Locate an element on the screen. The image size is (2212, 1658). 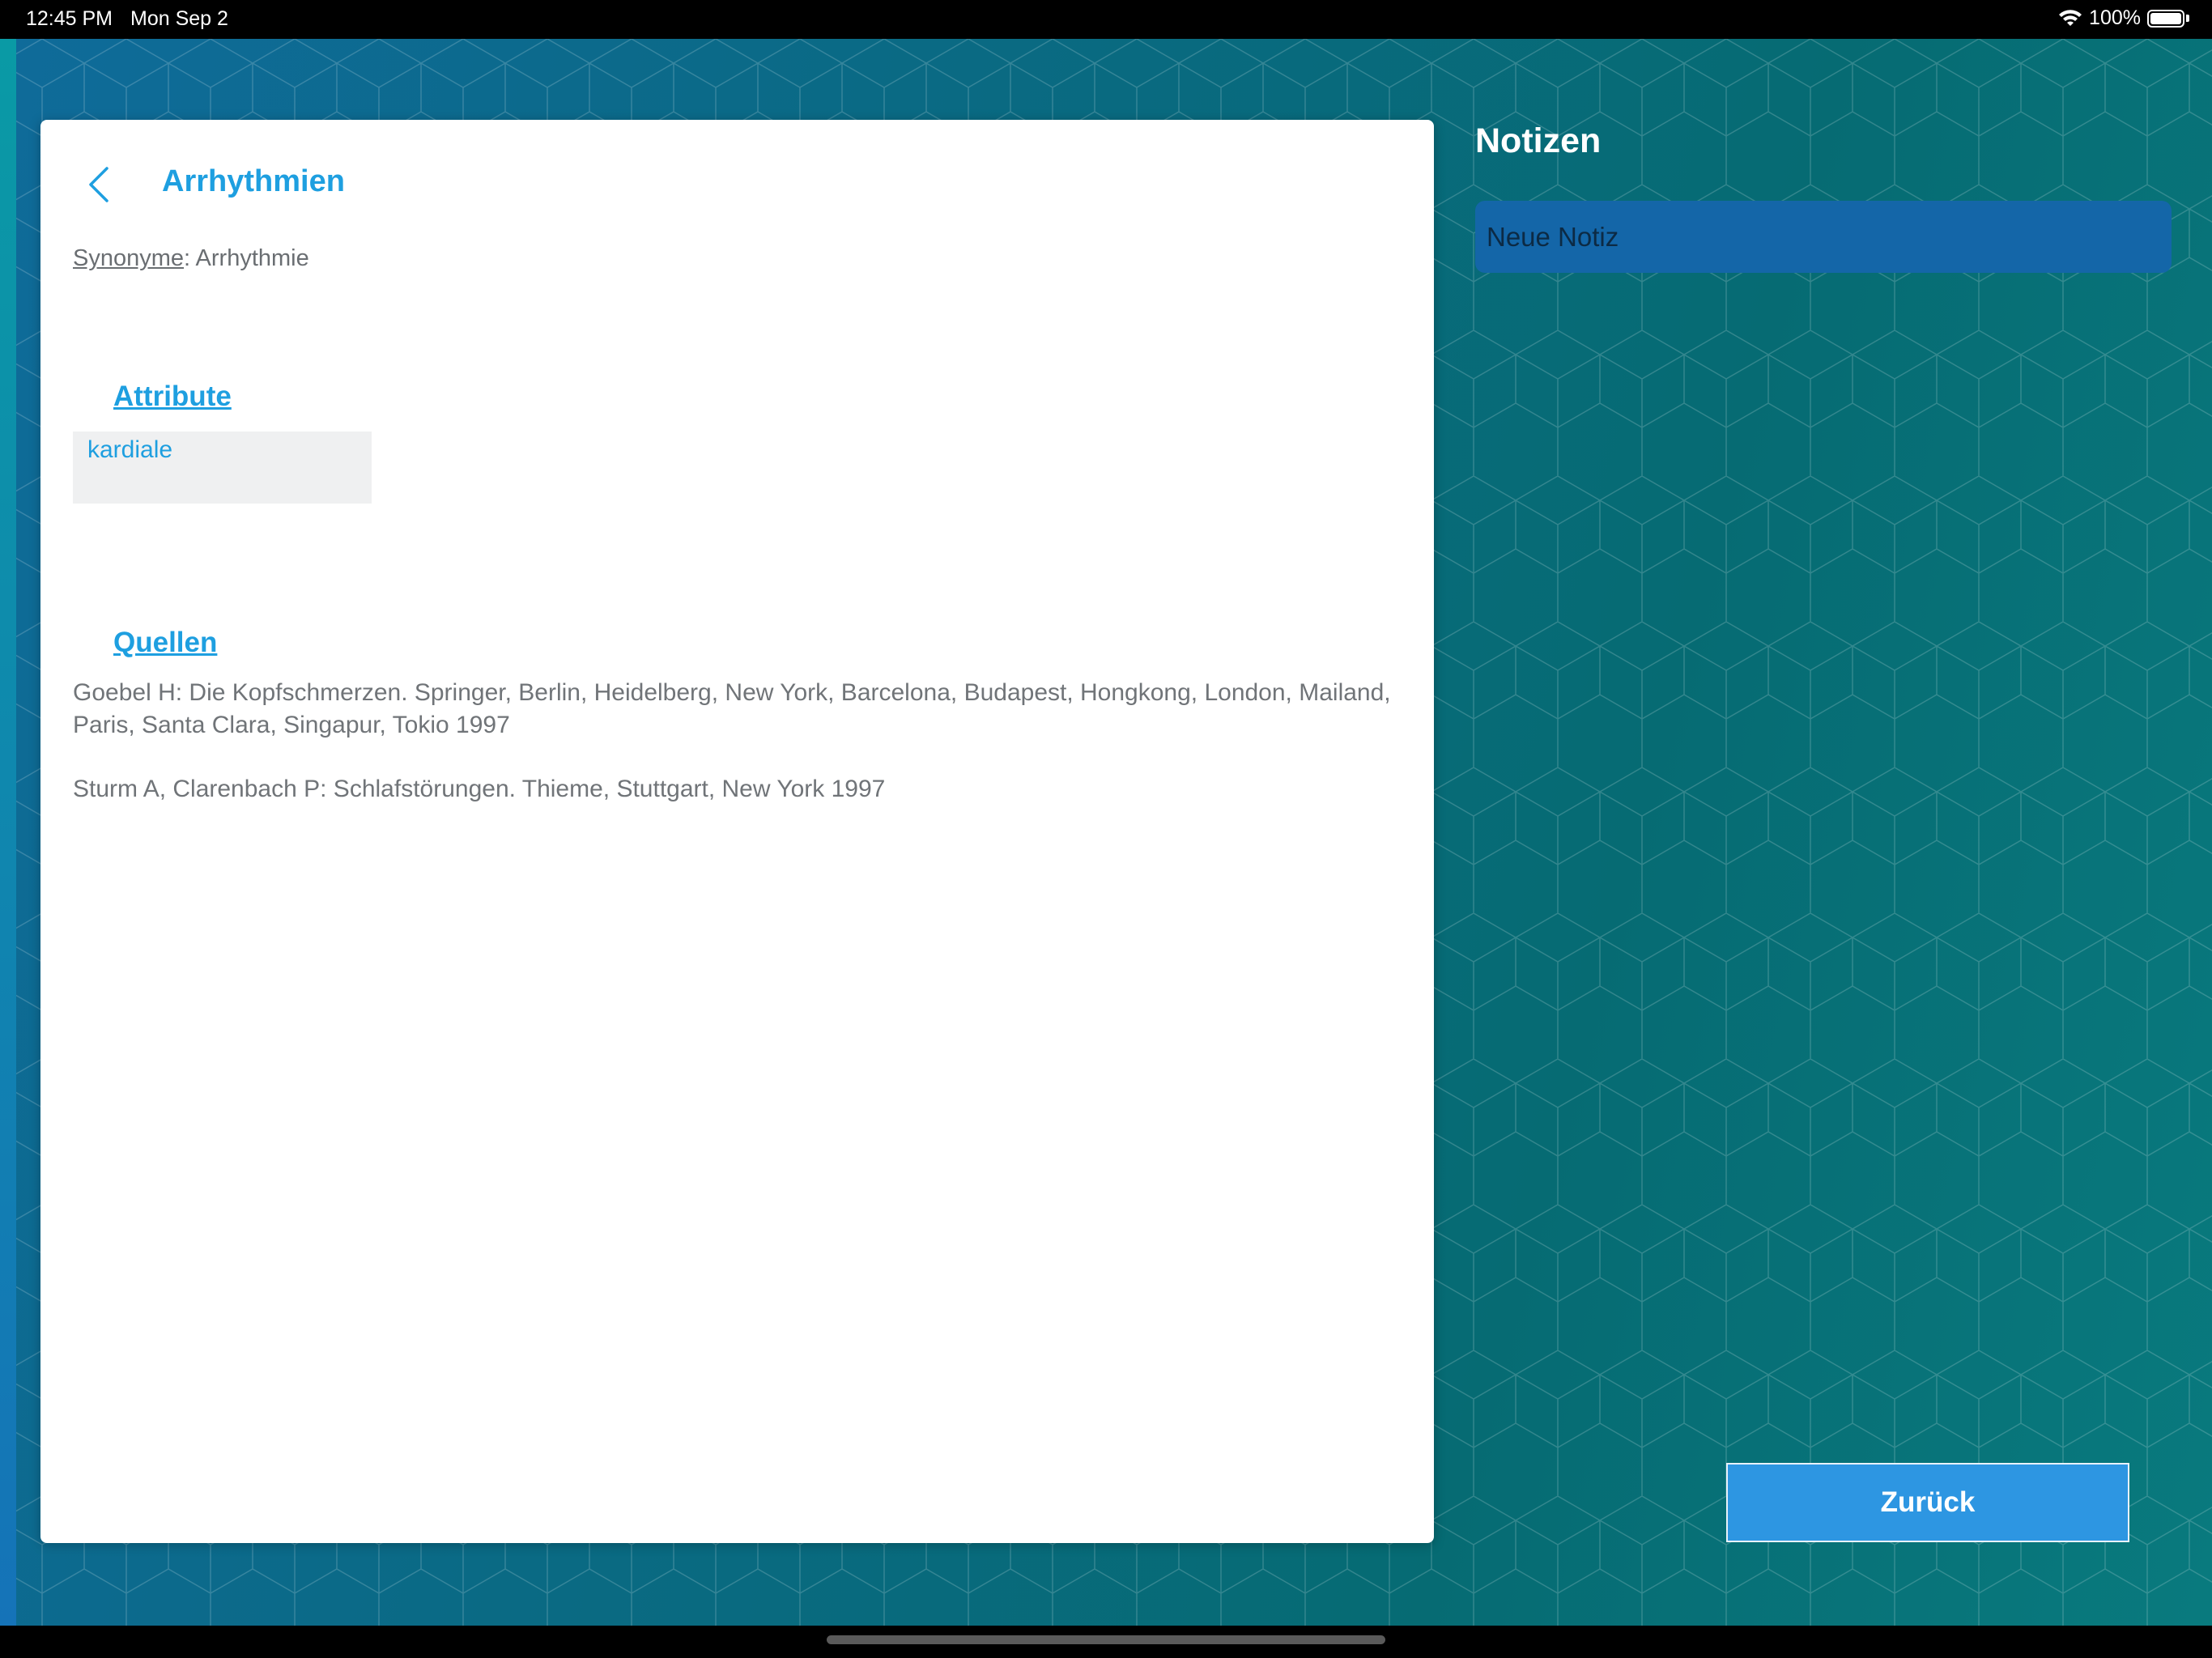
synonyme-label: Synonyme is located at coordinates (129, 258).